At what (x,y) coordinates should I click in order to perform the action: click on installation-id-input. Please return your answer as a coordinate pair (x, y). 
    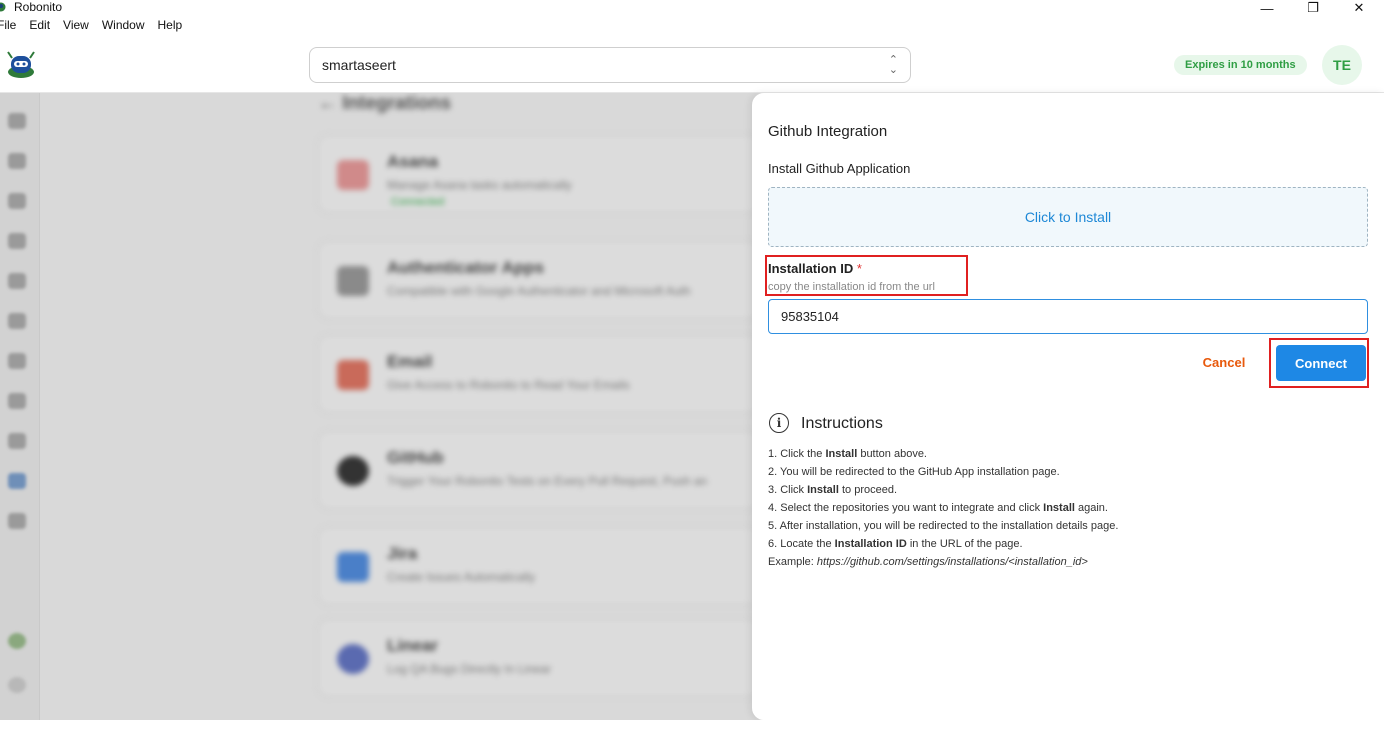
    Looking at the image, I should click on (1068, 316).